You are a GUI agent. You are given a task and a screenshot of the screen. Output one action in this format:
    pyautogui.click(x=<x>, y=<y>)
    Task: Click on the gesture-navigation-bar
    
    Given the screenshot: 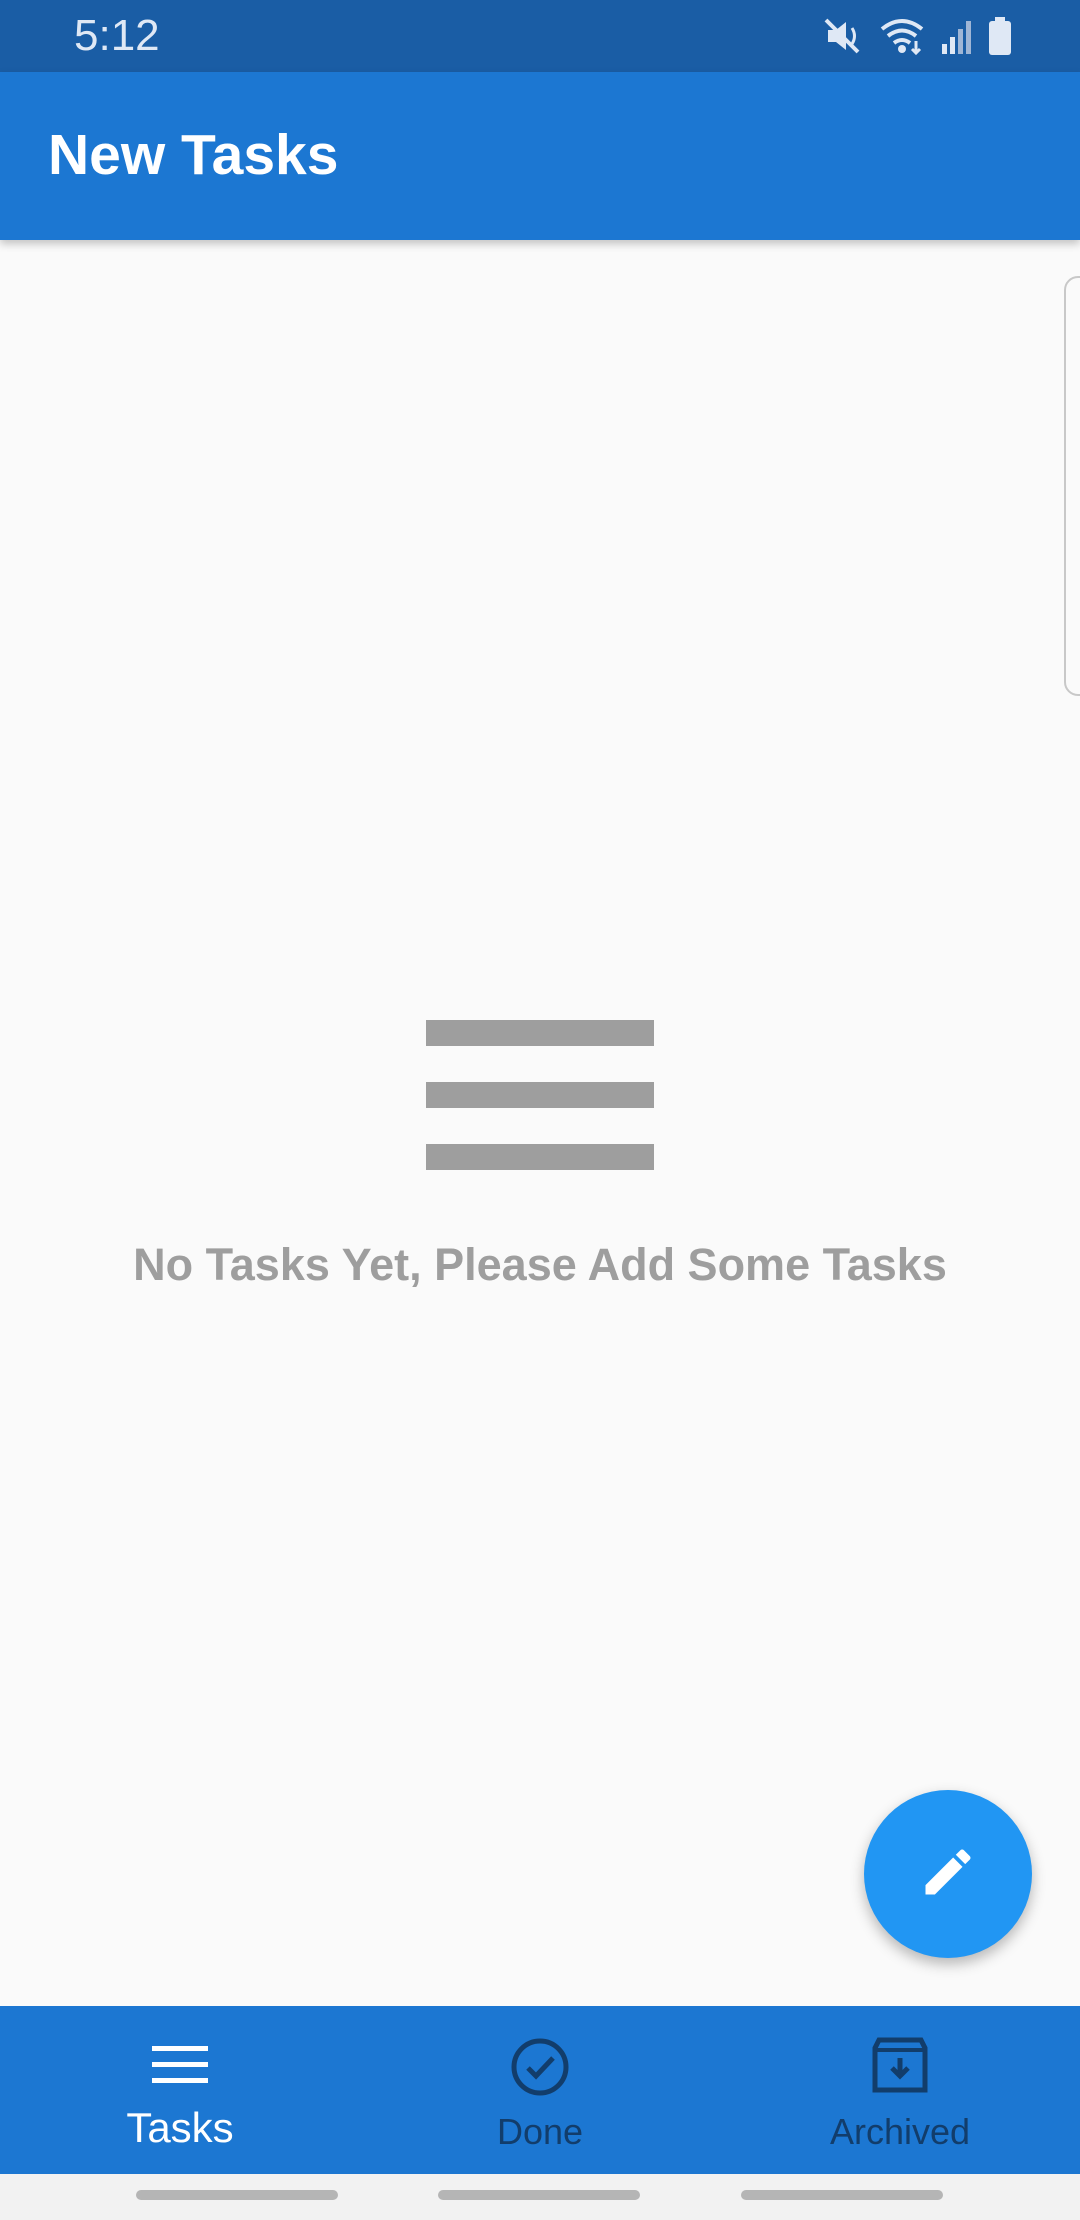 What is the action you would take?
    pyautogui.click(x=540, y=2197)
    